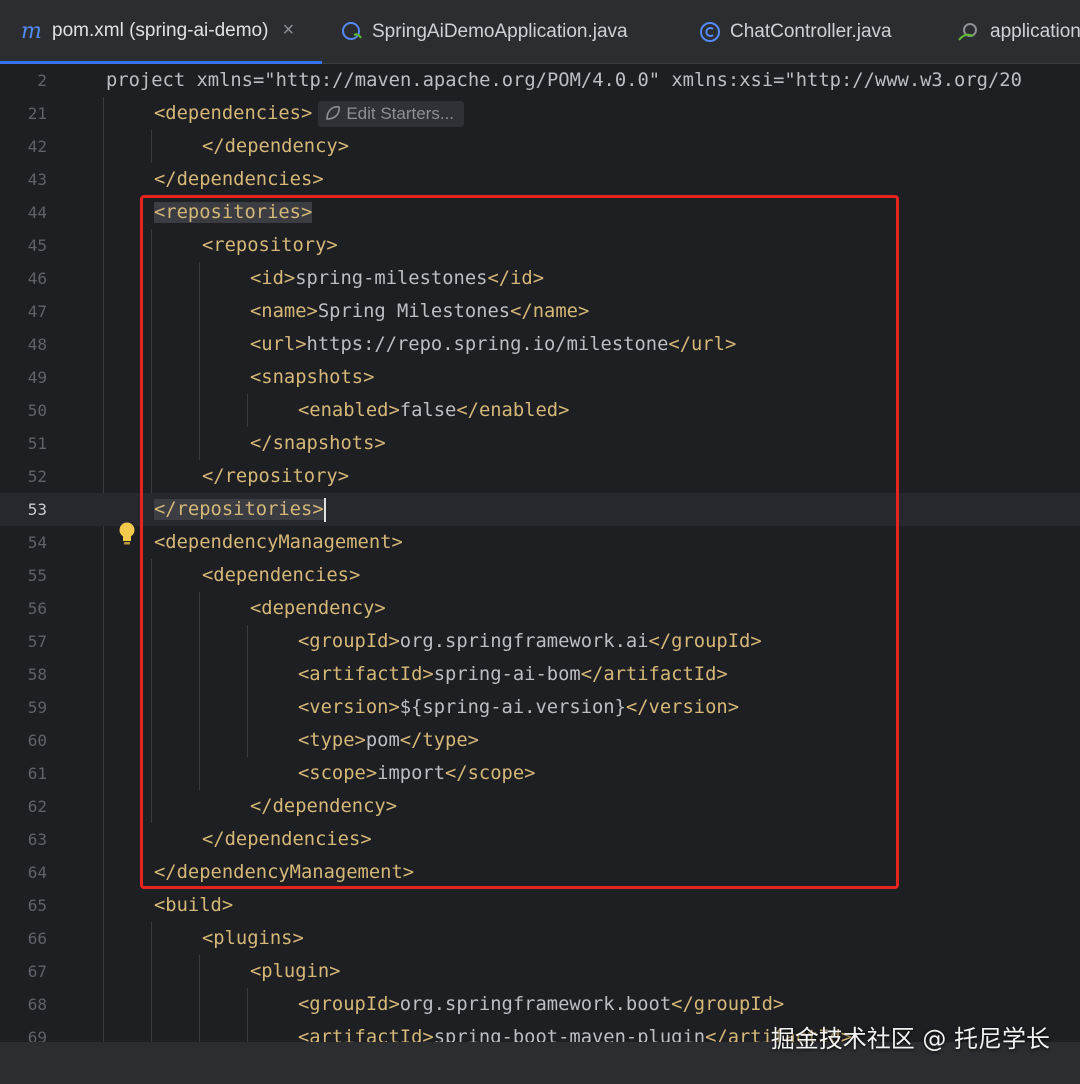 The height and width of the screenshot is (1084, 1080). I want to click on tab-label: application, so click(1035, 31).